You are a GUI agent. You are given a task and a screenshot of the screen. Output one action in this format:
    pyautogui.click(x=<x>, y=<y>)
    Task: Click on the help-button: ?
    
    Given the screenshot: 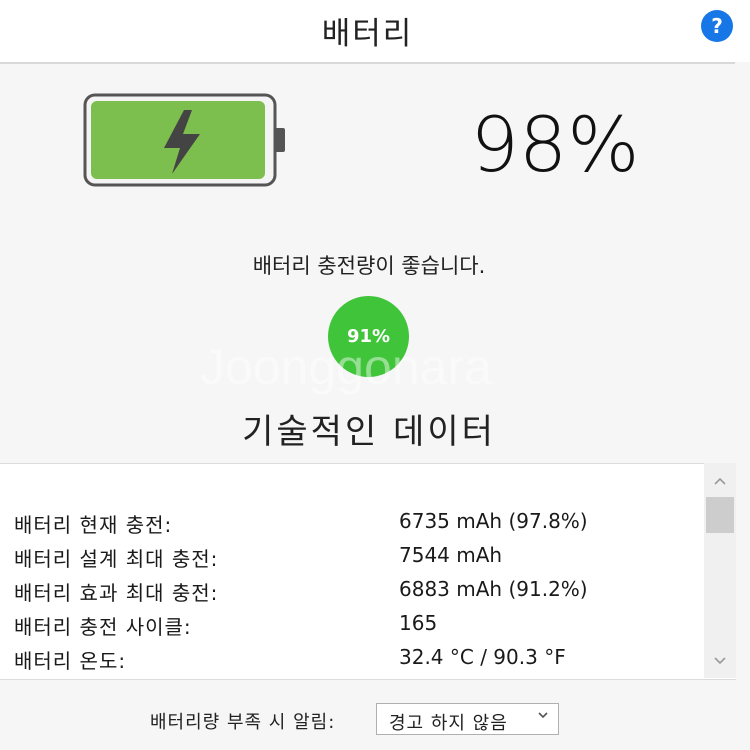 What is the action you would take?
    pyautogui.click(x=717, y=26)
    